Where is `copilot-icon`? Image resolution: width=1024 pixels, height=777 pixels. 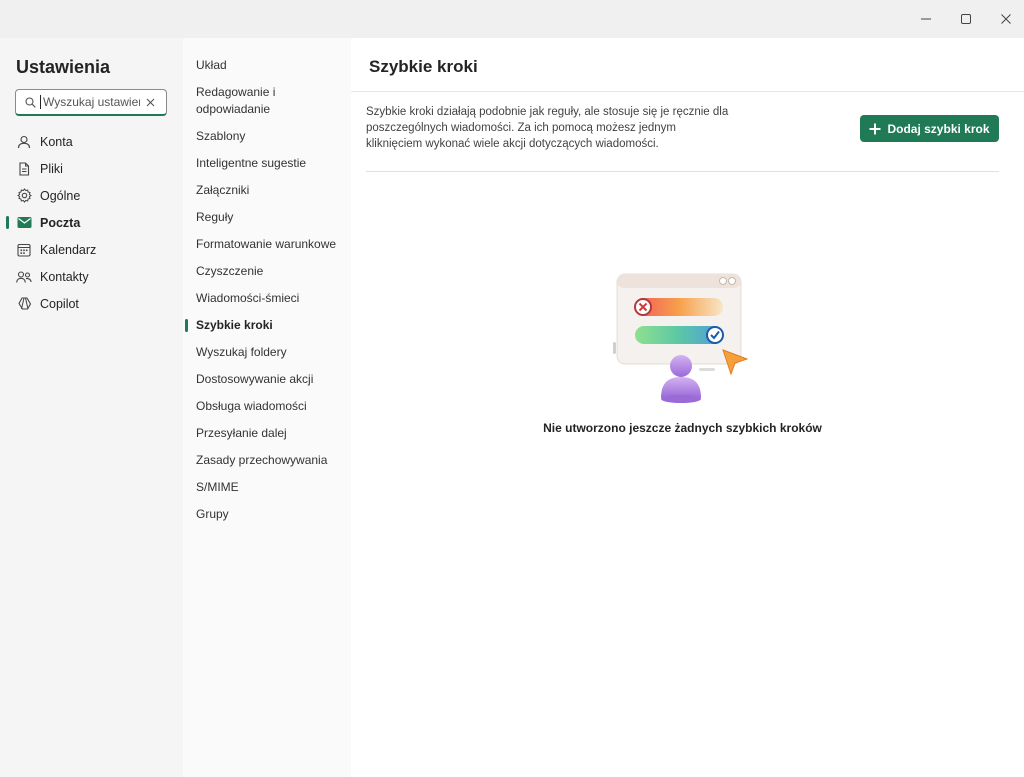 copilot-icon is located at coordinates (24, 304).